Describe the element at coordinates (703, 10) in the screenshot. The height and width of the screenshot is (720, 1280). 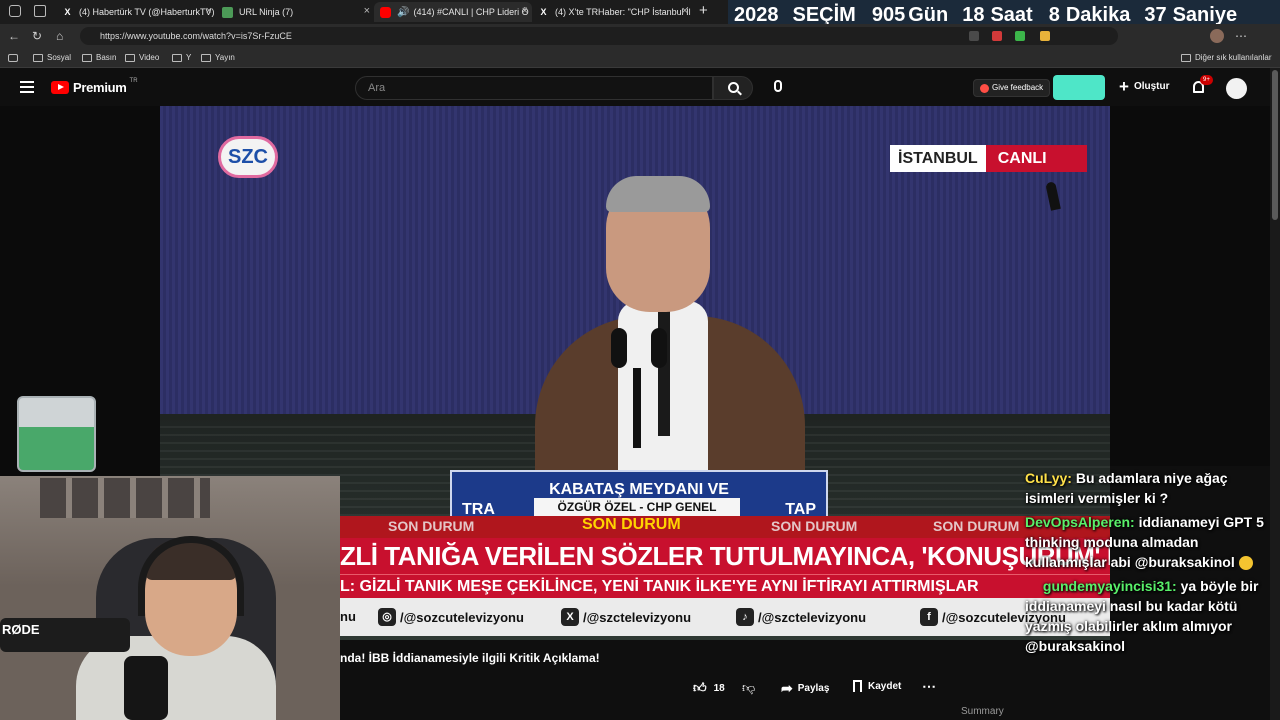
I see `new-tab-icon: +` at that location.